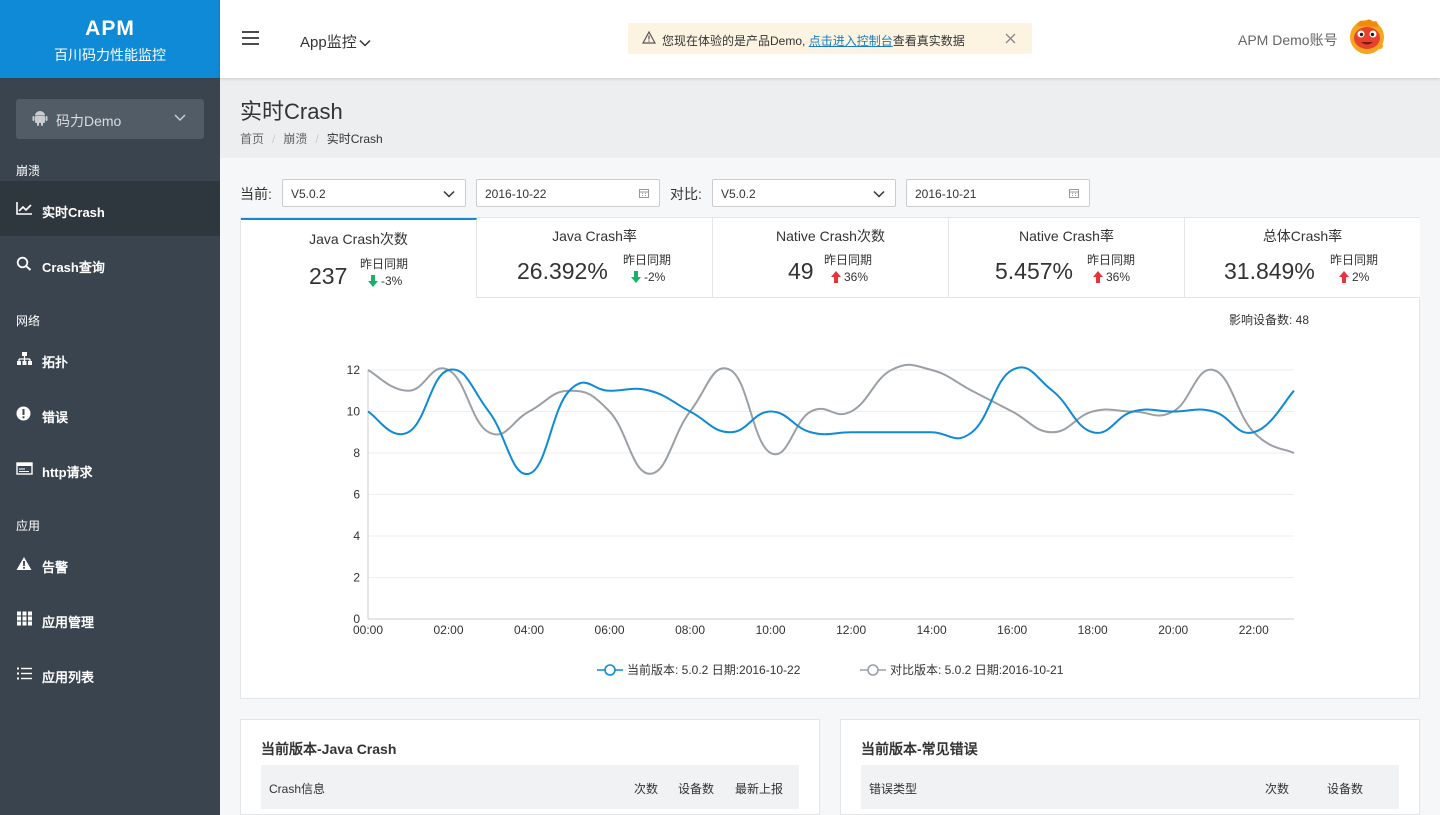  What do you see at coordinates (1367, 36) in the screenshot?
I see `avatar` at bounding box center [1367, 36].